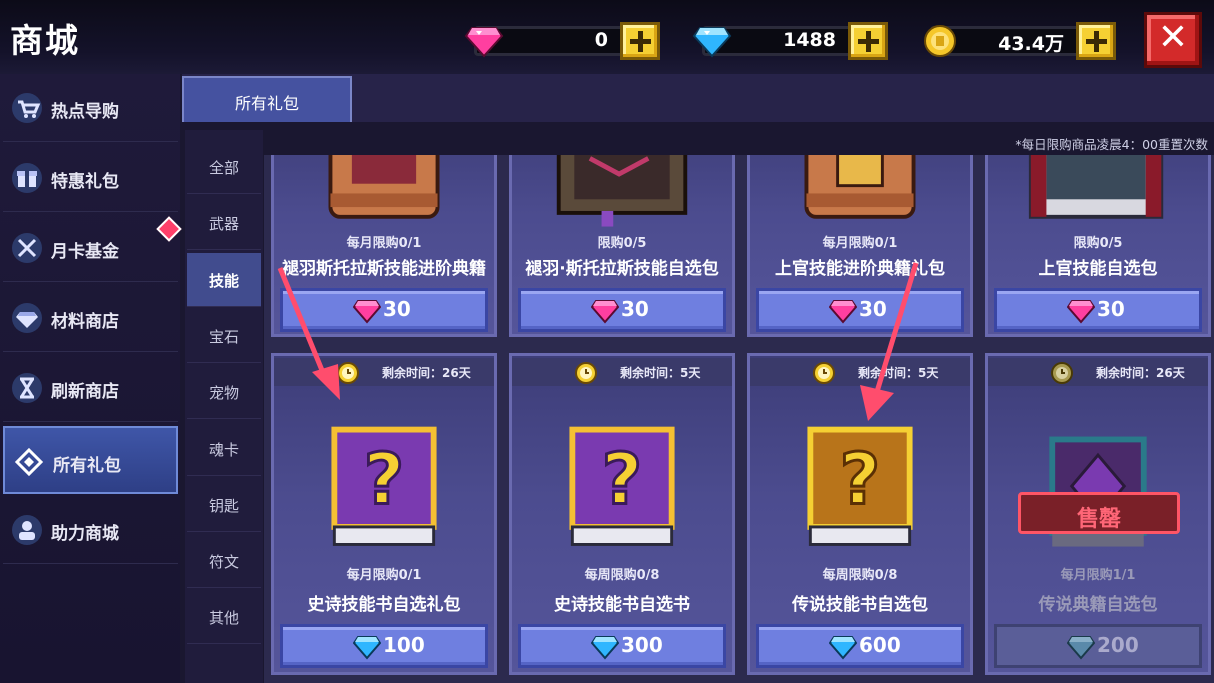 The image size is (1214, 683). I want to click on category-rune: 符文, so click(224, 561).